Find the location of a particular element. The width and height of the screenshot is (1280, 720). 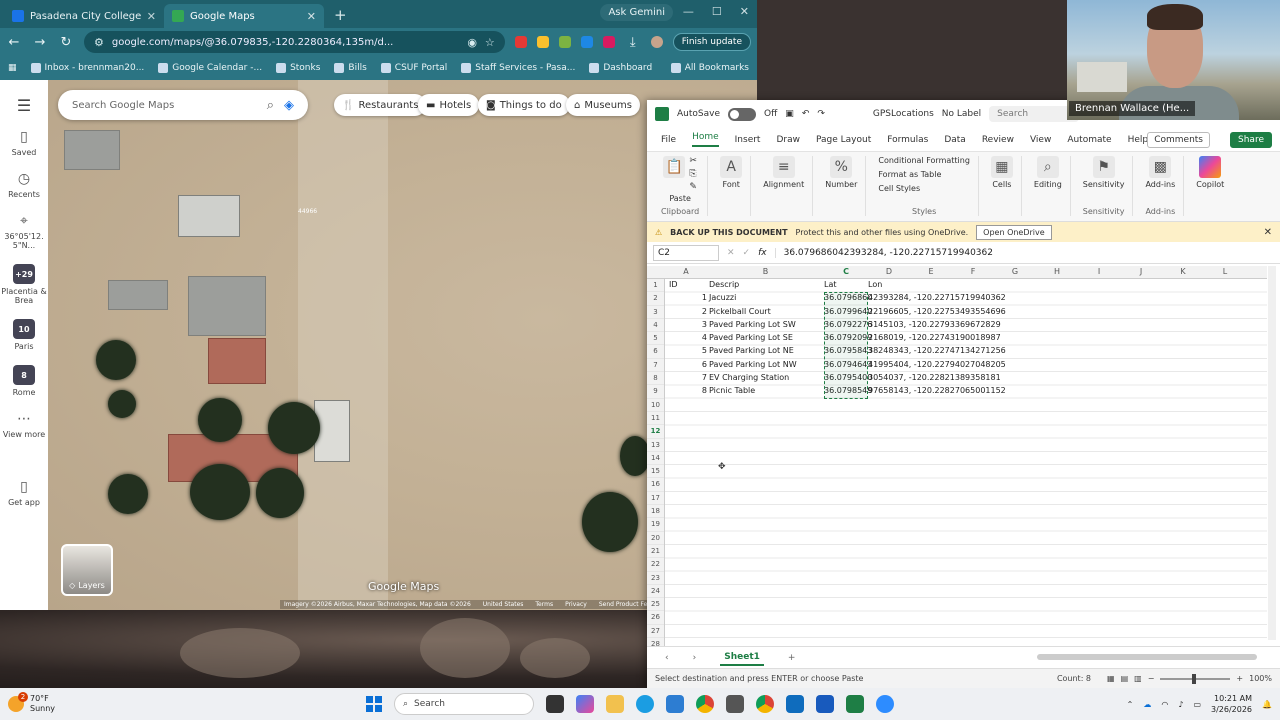

rail-get-app: ▯ Get app is located at coordinates (24, 493).